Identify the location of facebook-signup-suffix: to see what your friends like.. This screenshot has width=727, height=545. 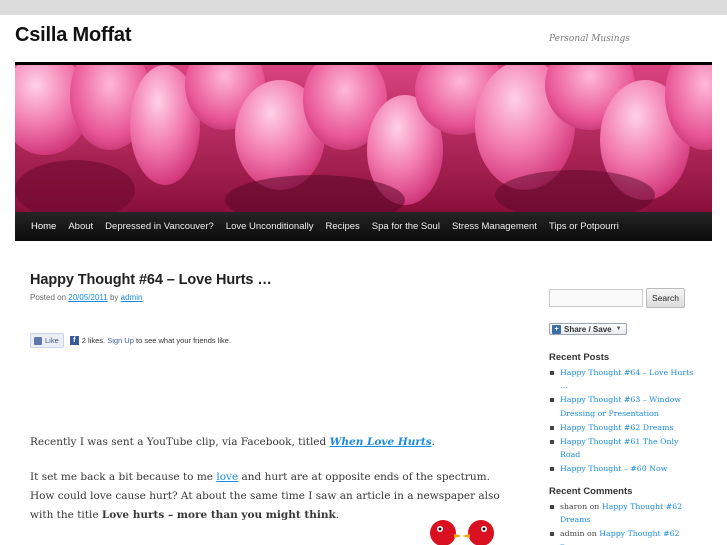
(183, 340).